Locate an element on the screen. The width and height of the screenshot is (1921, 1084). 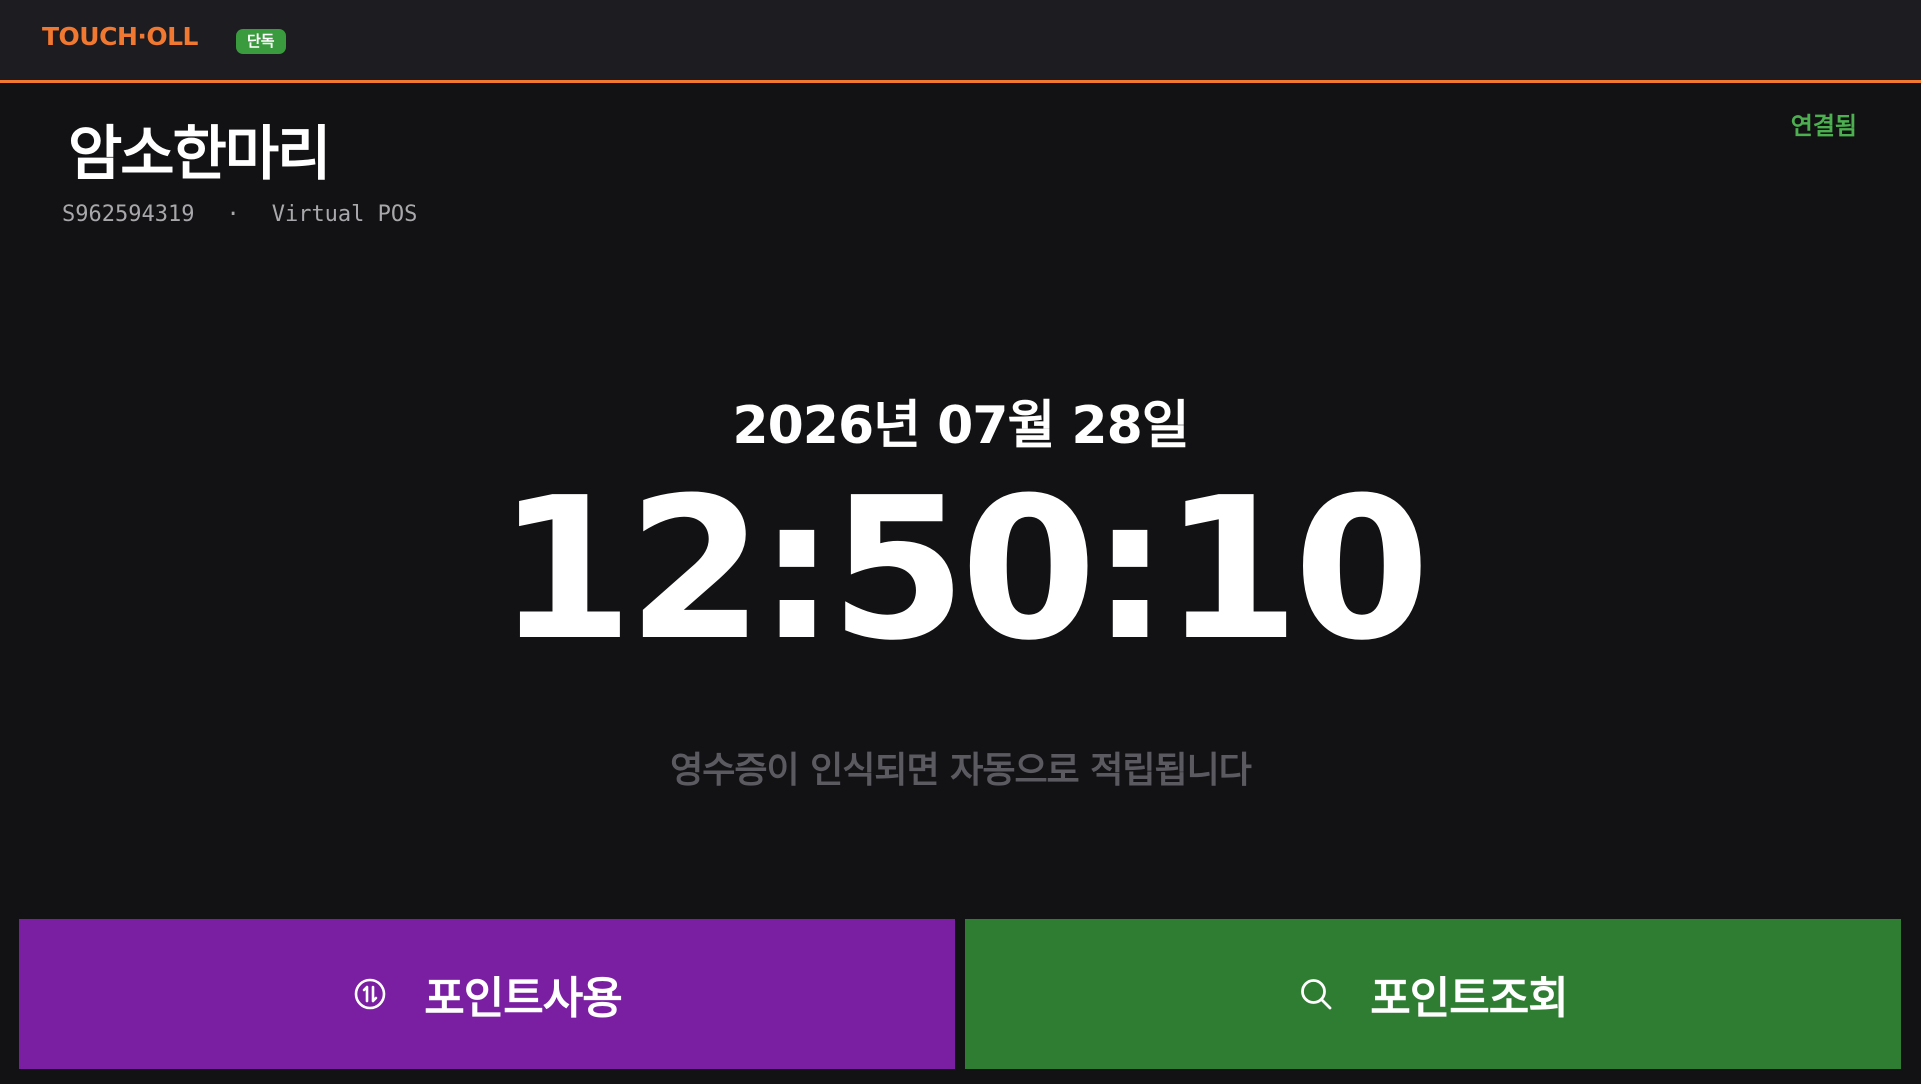
use-points-button: 포인트사용 is located at coordinates (487, 994).